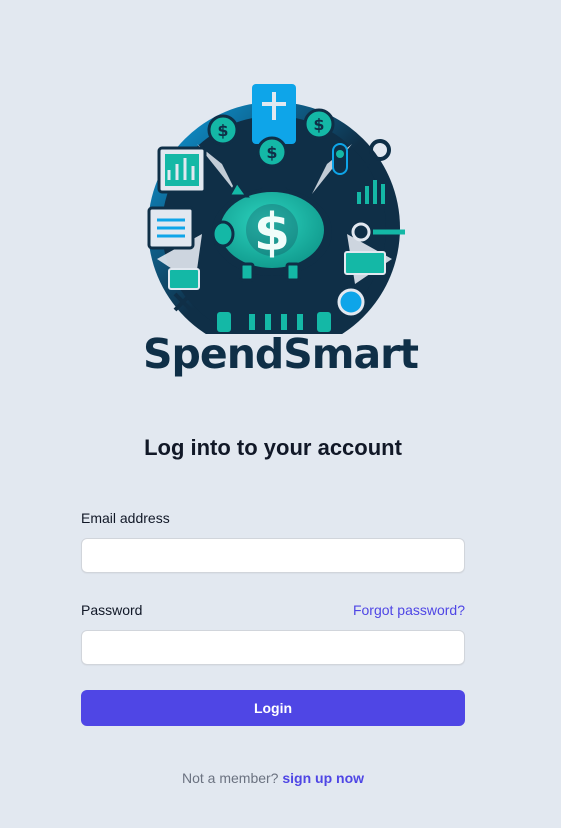 The width and height of the screenshot is (561, 828). I want to click on password-label: Password, so click(112, 610).